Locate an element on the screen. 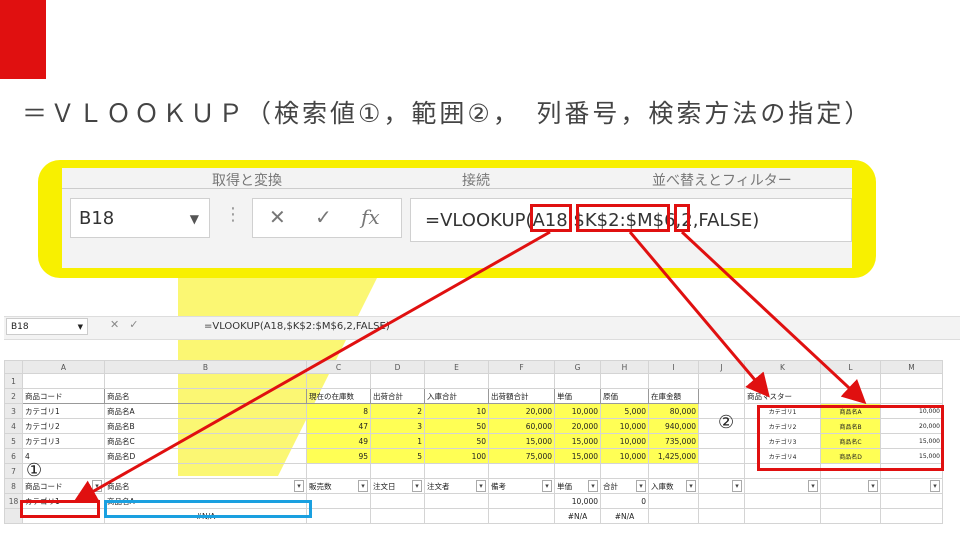 This screenshot has width=960, height=540. cell: 備考 is located at coordinates (521, 486).